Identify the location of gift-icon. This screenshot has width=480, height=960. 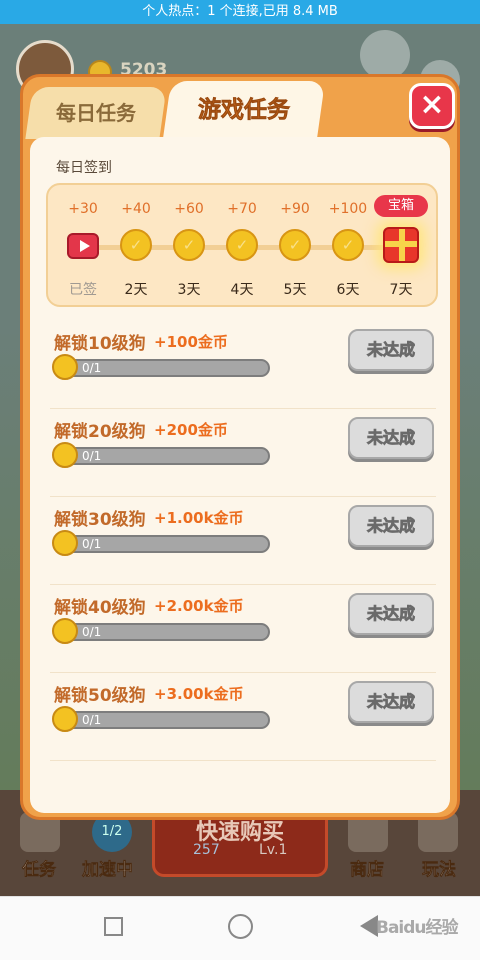
(401, 245).